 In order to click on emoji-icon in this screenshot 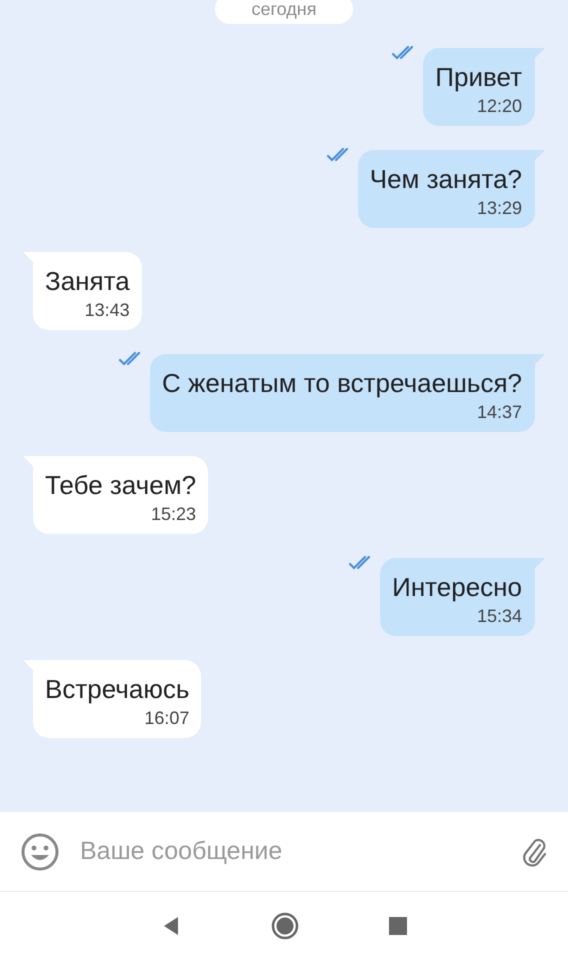, I will do `click(40, 852)`.